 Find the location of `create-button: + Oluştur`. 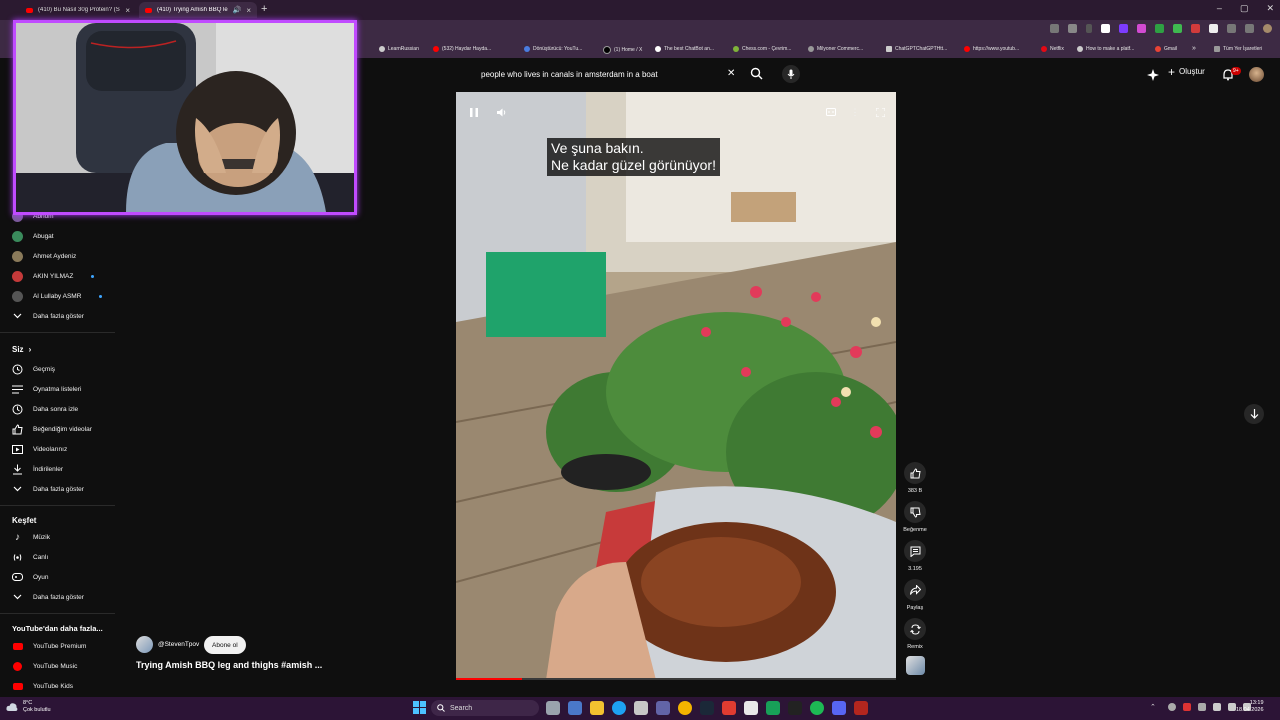

create-button: + Oluştur is located at coordinates (1186, 72).